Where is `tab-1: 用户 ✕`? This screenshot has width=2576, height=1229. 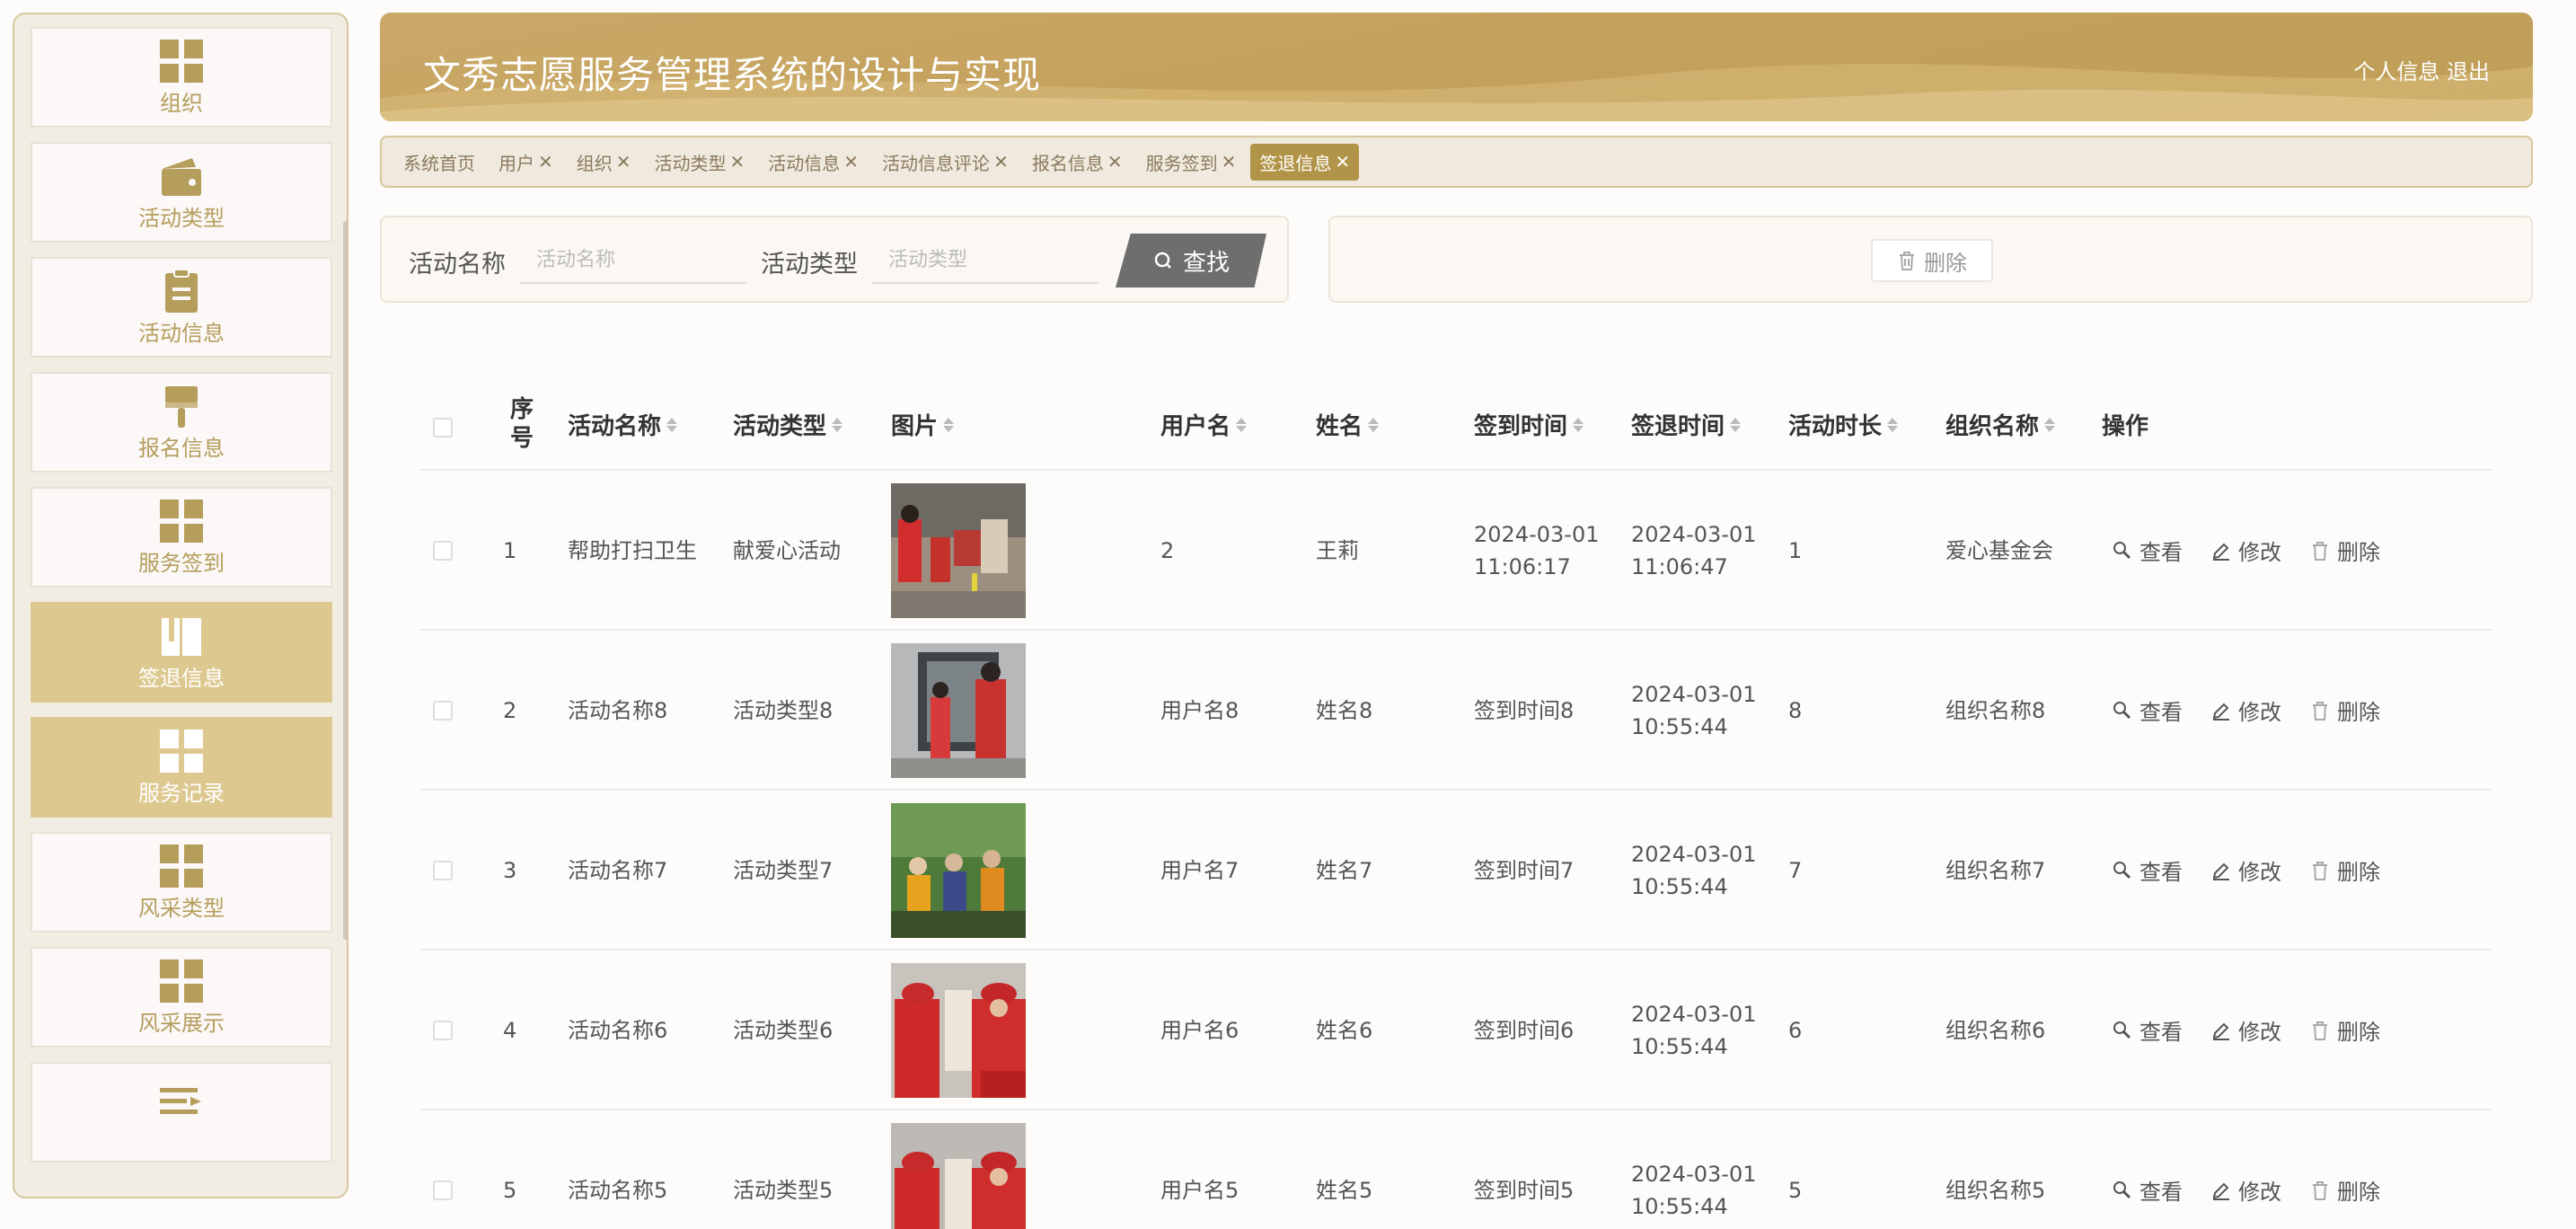
tab-1: 用户 ✕ is located at coordinates (526, 162).